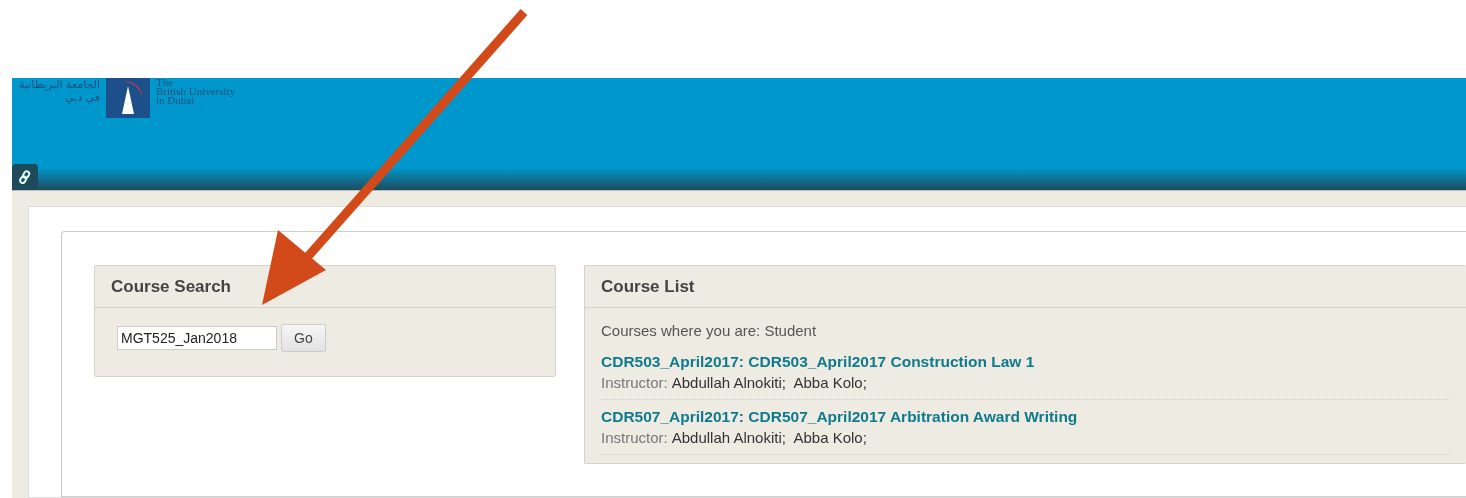 The image size is (1466, 498). Describe the element at coordinates (1025, 362) in the screenshot. I see `course-link: CDR503_April2017: CDR503_April2017 Construction Law 1` at that location.